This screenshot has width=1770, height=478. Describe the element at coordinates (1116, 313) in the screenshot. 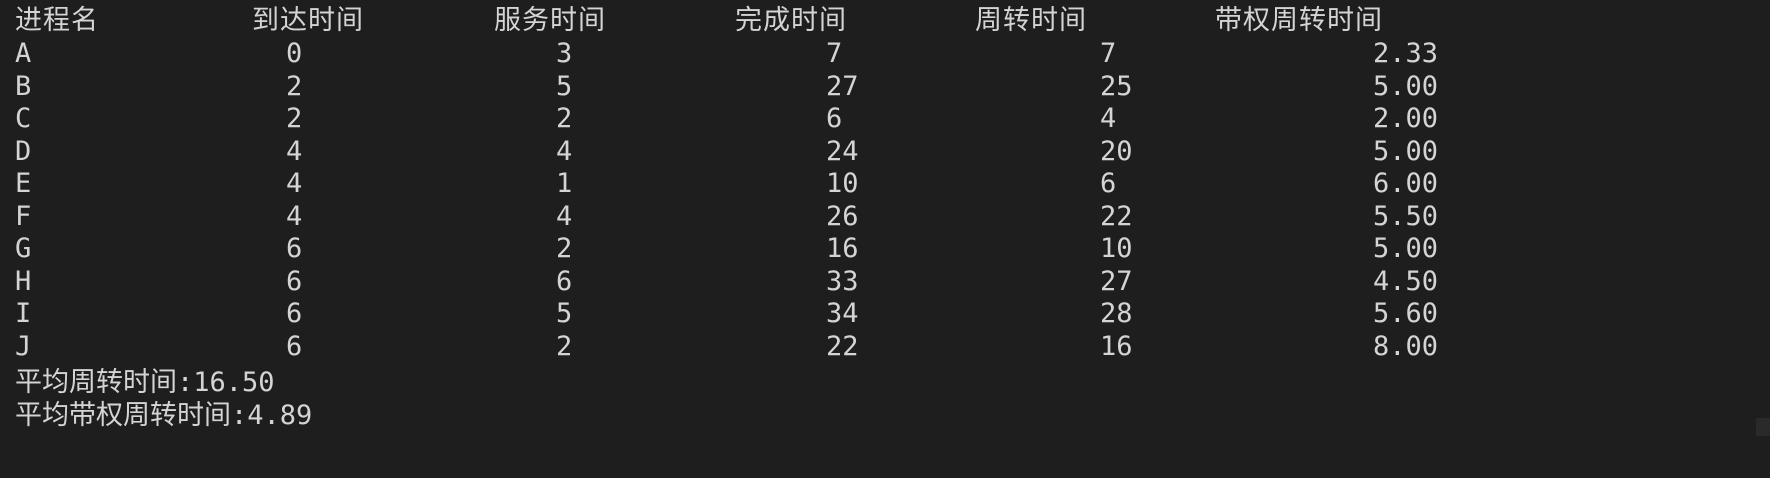

I see `turnaround-time-cell: 28` at that location.